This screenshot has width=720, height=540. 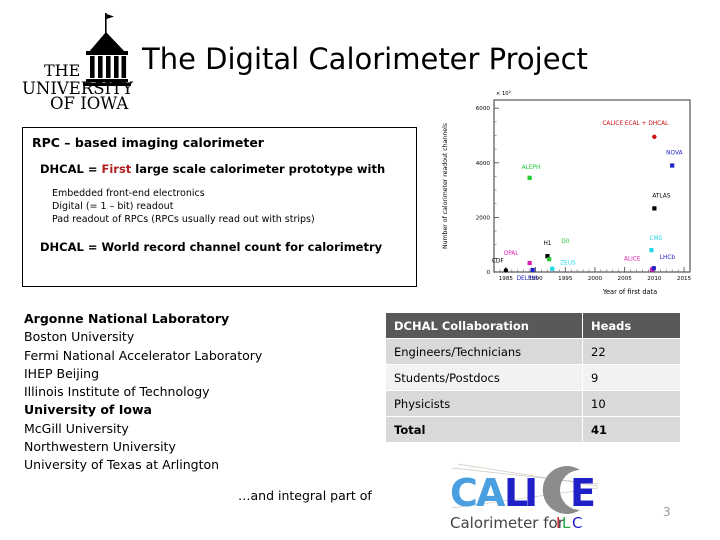 What do you see at coordinates (631, 377) in the screenshot?
I see `cell-count: 9` at bounding box center [631, 377].